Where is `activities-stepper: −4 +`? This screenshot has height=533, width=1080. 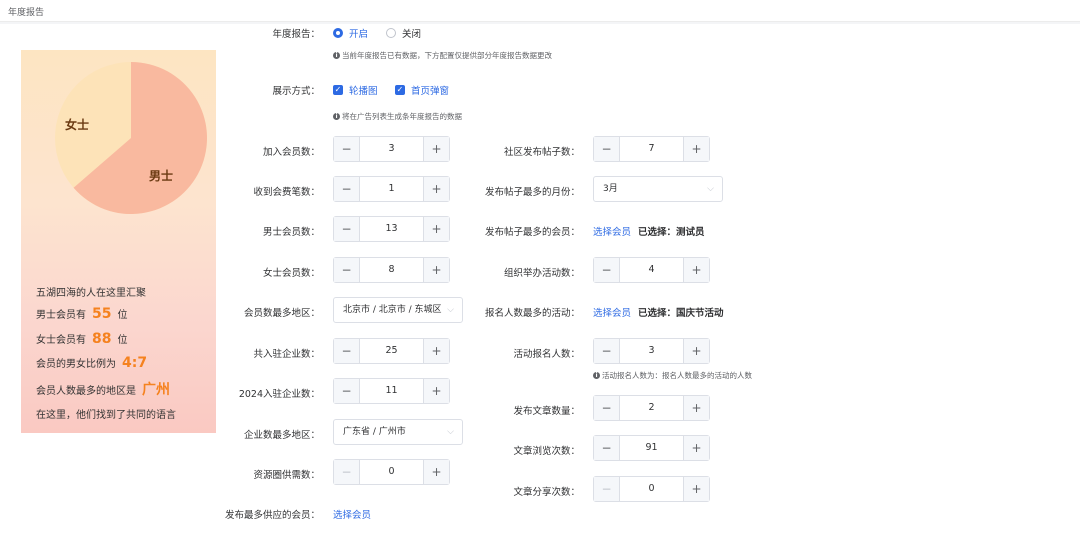 activities-stepper: −4 + is located at coordinates (651, 270).